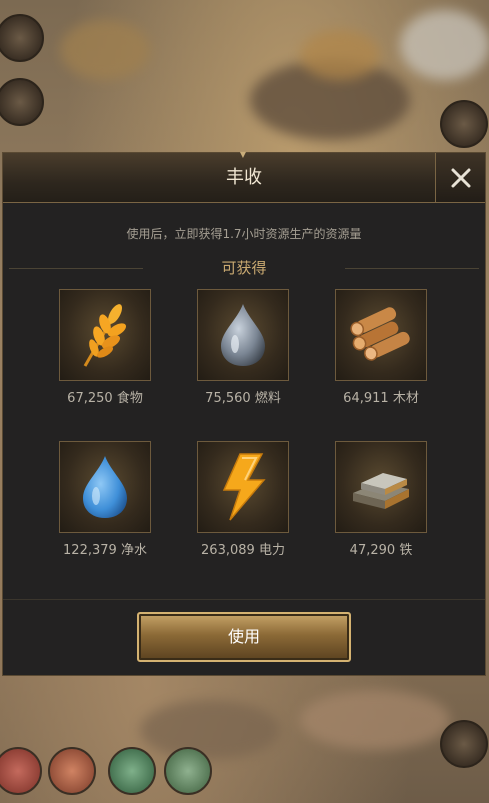  I want to click on reward-water: 122,379 净水, so click(105, 499).